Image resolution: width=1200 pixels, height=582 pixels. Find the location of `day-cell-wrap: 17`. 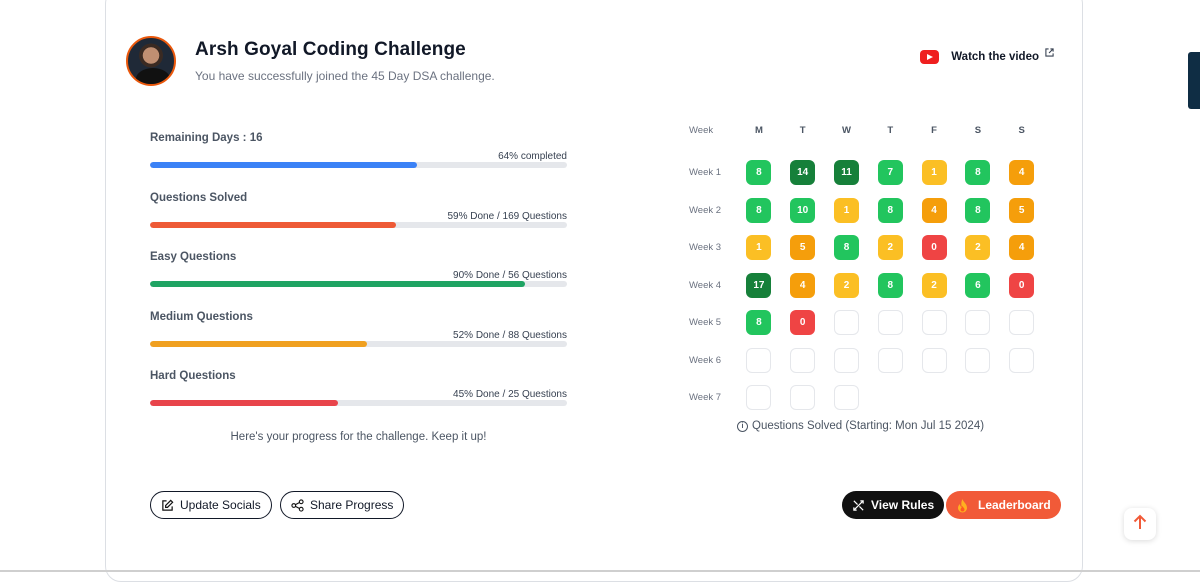

day-cell-wrap: 17 is located at coordinates (751, 285).